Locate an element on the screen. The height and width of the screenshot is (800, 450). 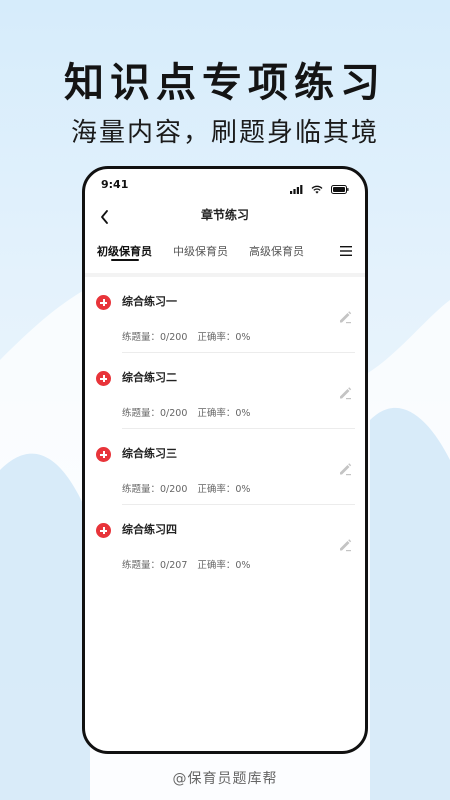
status-time: 9:41 is located at coordinates (115, 184).